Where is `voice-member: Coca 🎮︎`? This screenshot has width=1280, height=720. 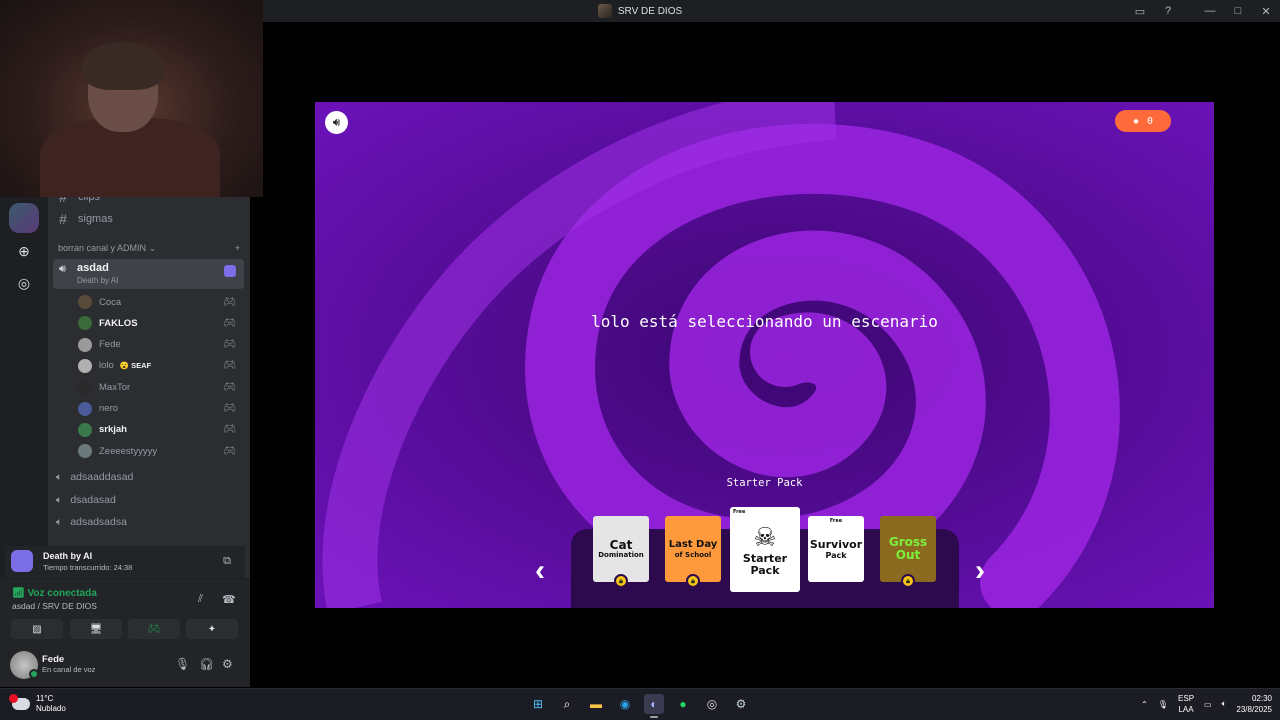
voice-member: Coca 🎮︎ is located at coordinates (159, 302).